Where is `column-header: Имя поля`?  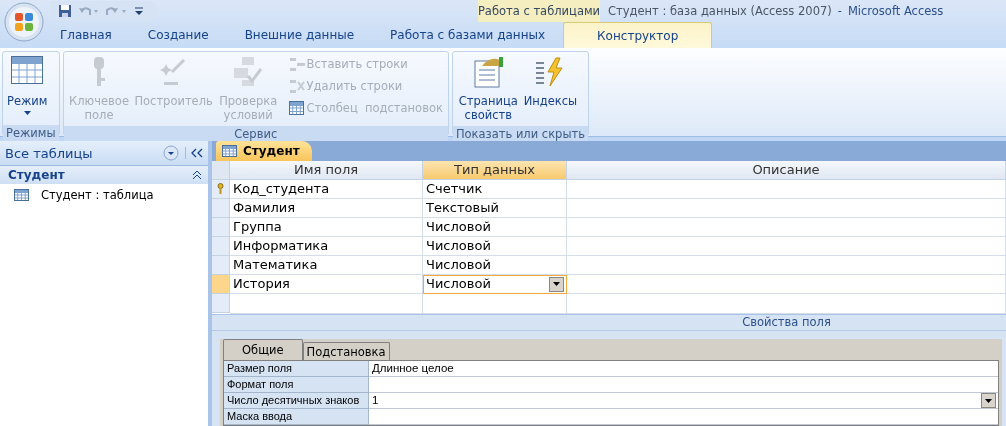
column-header: Имя поля is located at coordinates (326, 170).